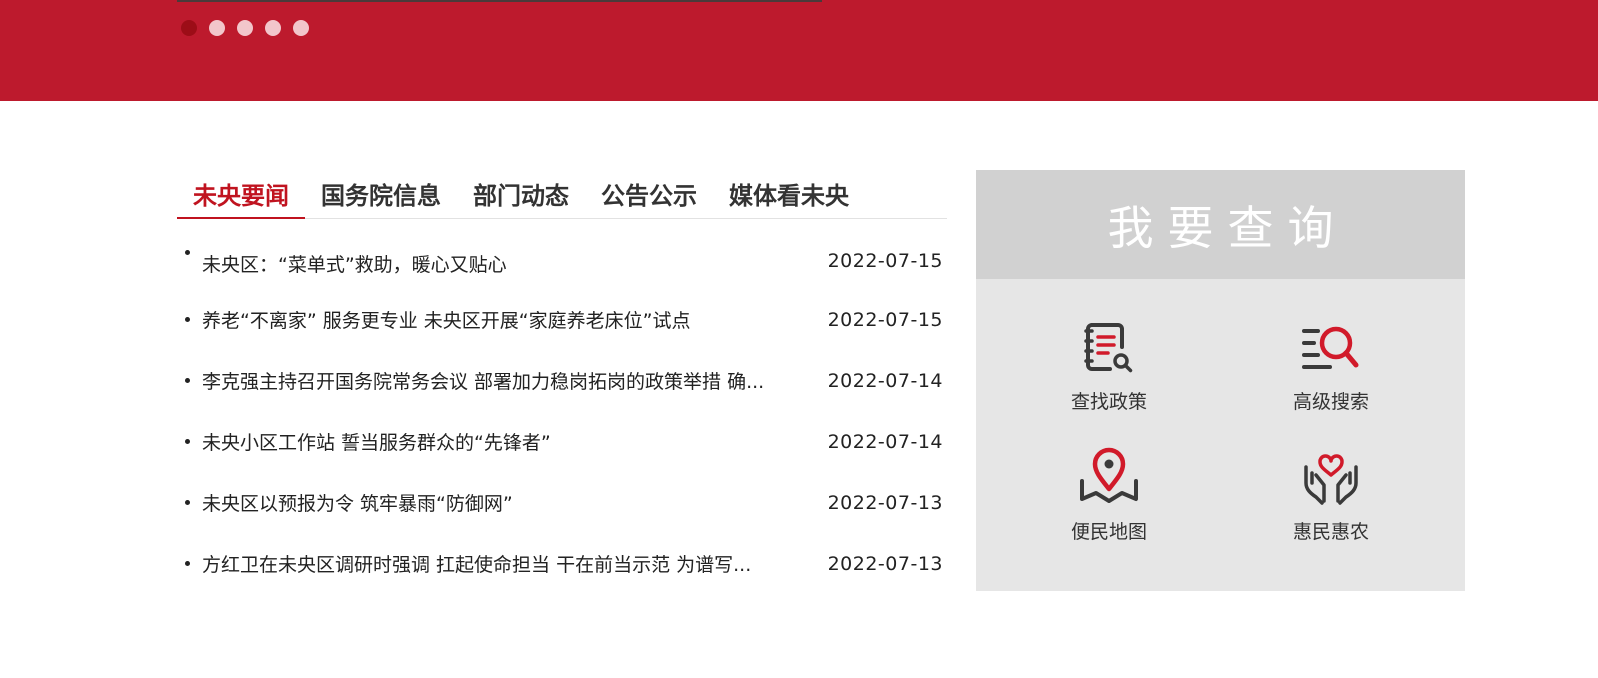 The height and width of the screenshot is (678, 1598). I want to click on list-item: 未央小区工作站 誓当服务群众的“先锋者” 2022-07-14, so click(562, 441).